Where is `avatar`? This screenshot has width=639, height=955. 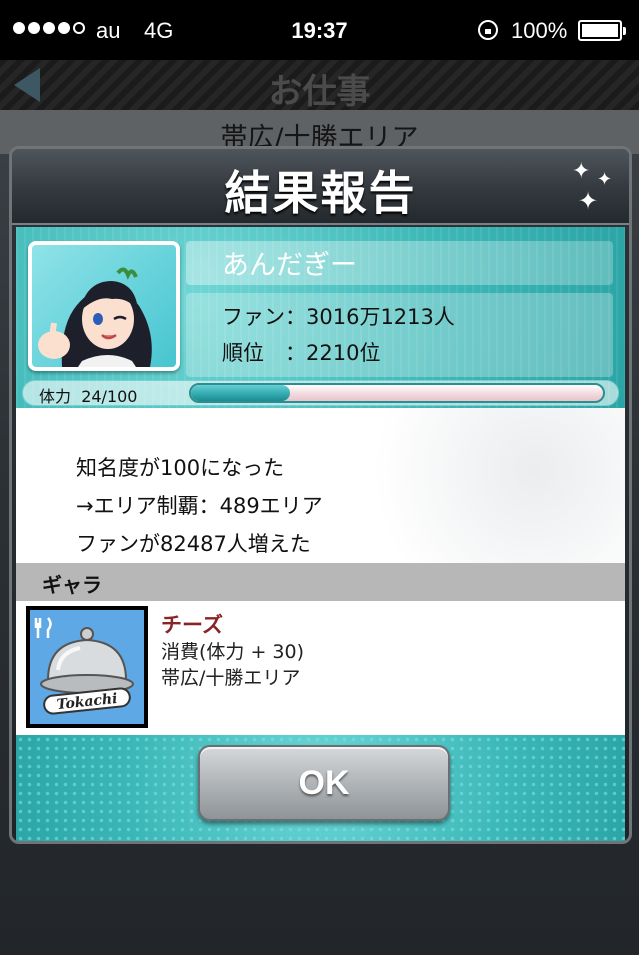
avatar is located at coordinates (104, 306).